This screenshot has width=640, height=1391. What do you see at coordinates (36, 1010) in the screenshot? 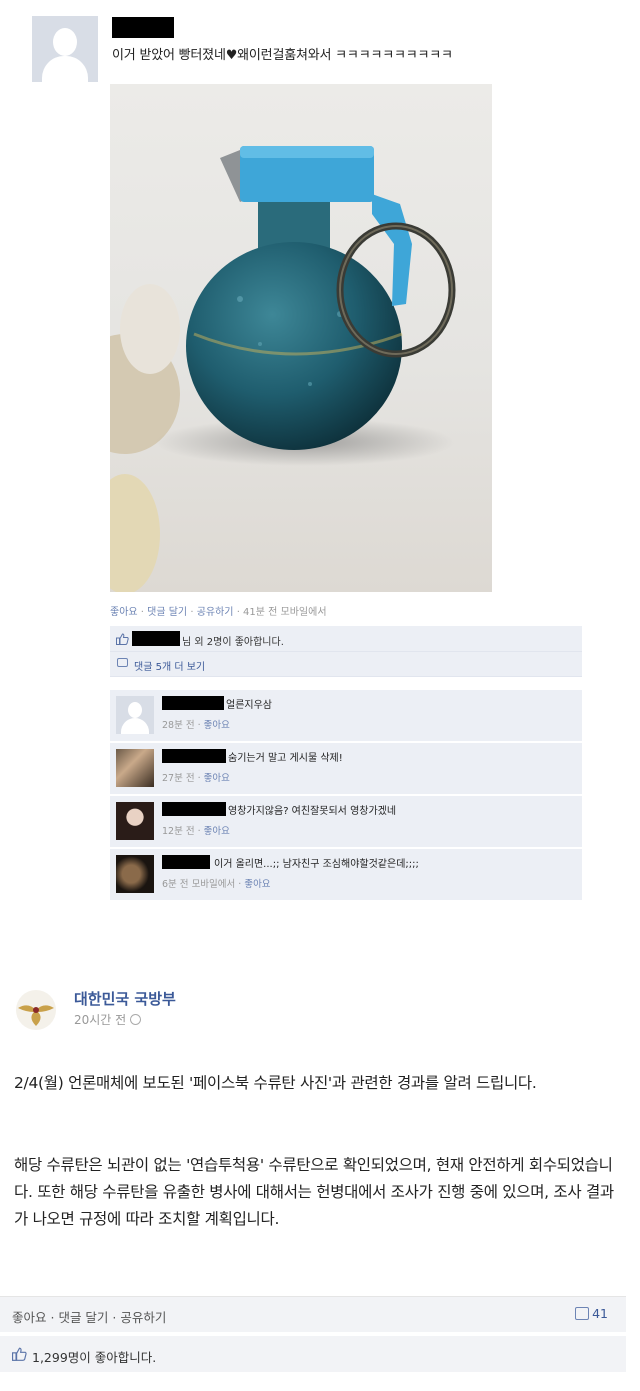
I see `eagle-emblem-icon` at bounding box center [36, 1010].